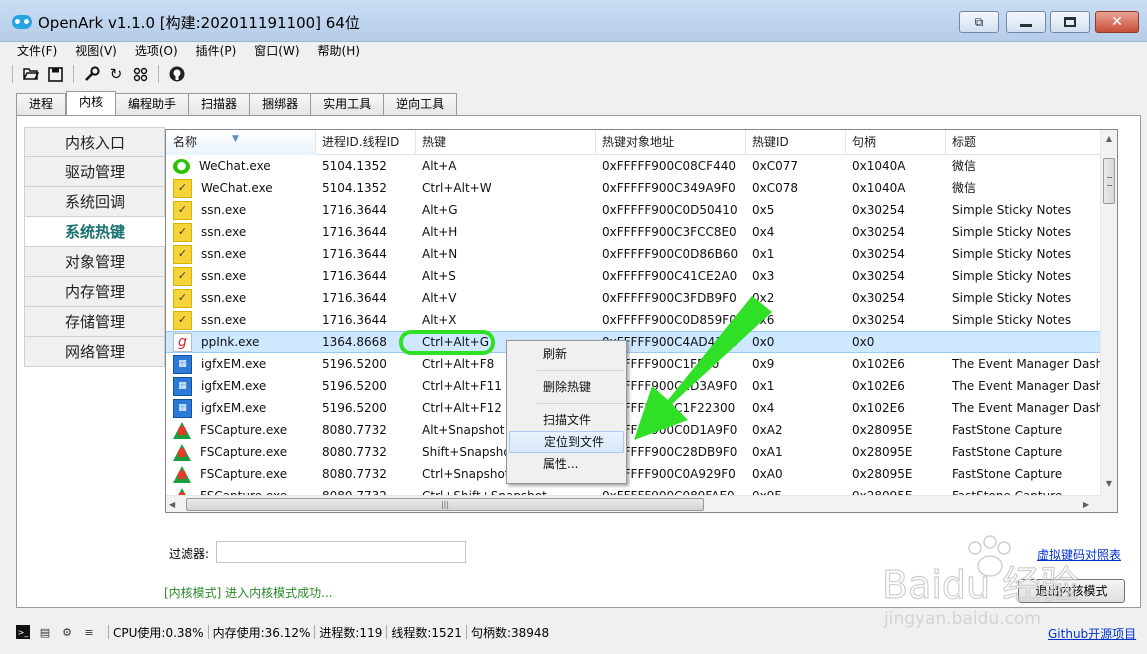  Describe the element at coordinates (158, 632) in the screenshot. I see `cpu-usage: CPU使用:0.38%` at that location.